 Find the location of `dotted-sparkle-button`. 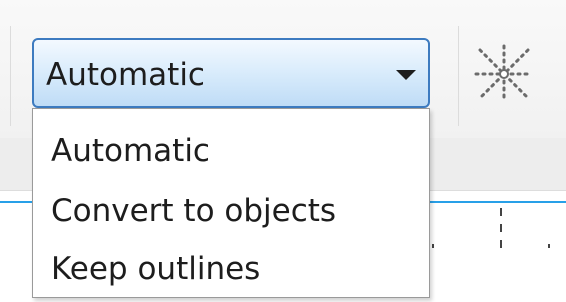

dotted-sparkle-button is located at coordinates (504, 74).